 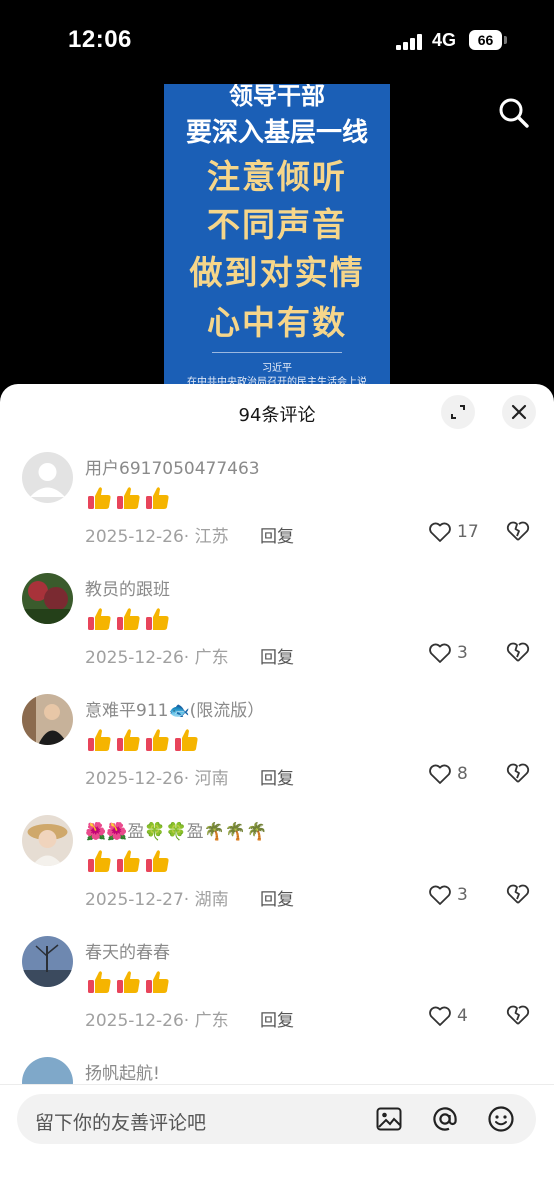 I want to click on battery-tip, so click(x=505, y=40).